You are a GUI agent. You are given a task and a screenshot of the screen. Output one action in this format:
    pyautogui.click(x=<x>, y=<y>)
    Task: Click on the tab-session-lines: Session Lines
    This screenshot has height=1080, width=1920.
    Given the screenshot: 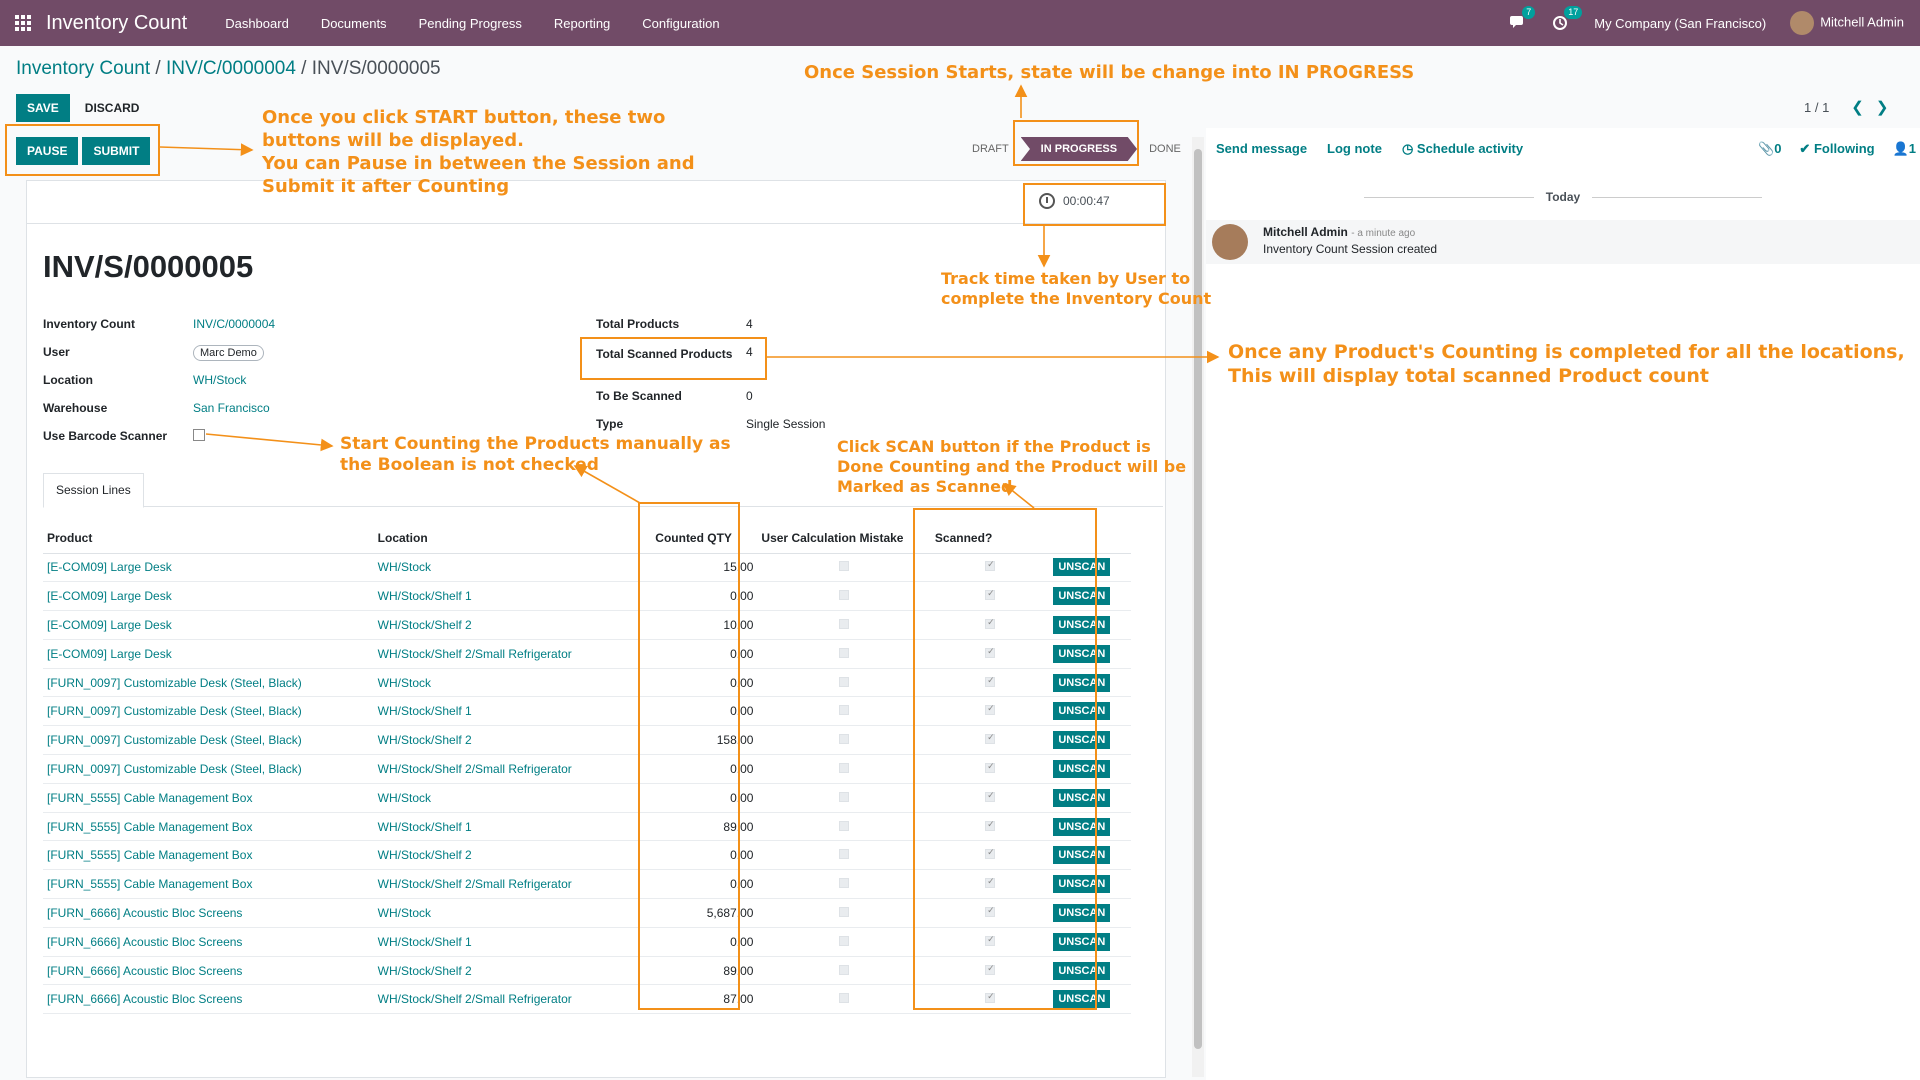 What is the action you would take?
    pyautogui.click(x=93, y=490)
    